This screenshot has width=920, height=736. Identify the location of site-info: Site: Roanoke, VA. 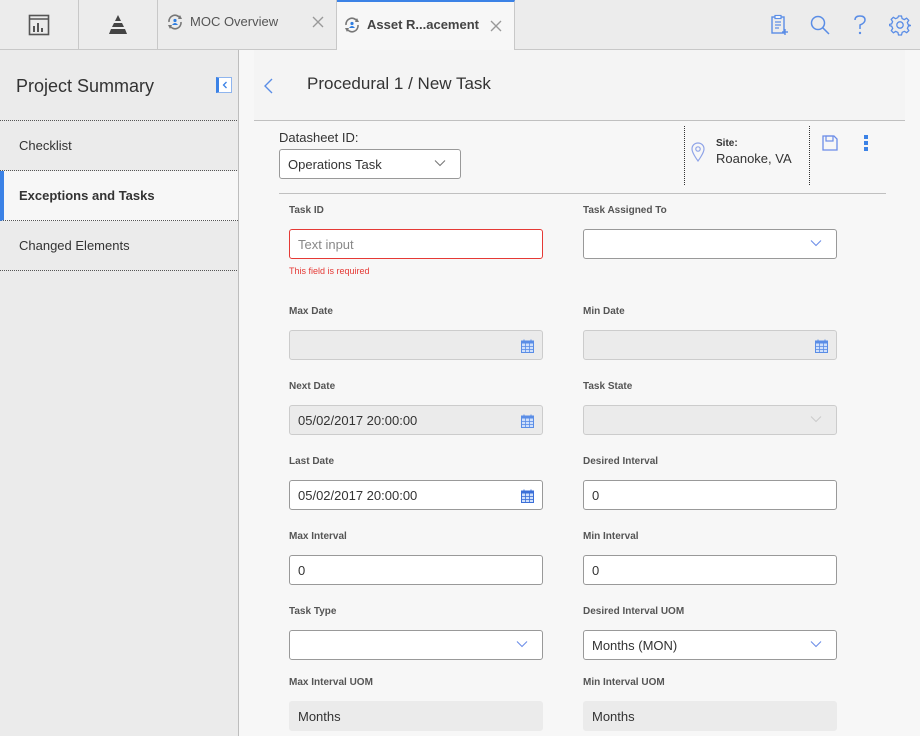
(747, 155).